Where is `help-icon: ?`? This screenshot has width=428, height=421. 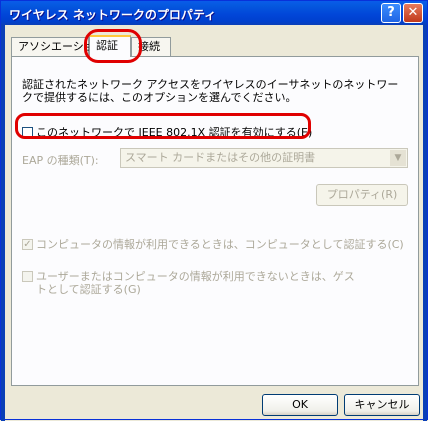
help-icon: ? is located at coordinates (391, 12).